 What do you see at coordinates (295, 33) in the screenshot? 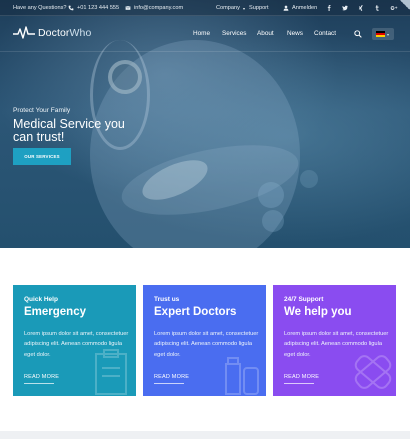
I see `nav-news: News` at bounding box center [295, 33].